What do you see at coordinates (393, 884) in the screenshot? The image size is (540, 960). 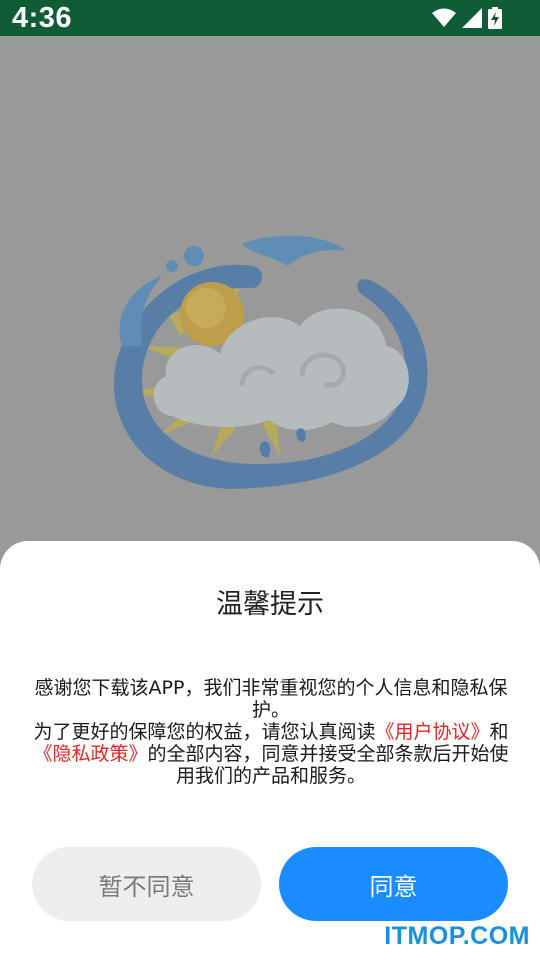 I see `agree-button: 同意` at bounding box center [393, 884].